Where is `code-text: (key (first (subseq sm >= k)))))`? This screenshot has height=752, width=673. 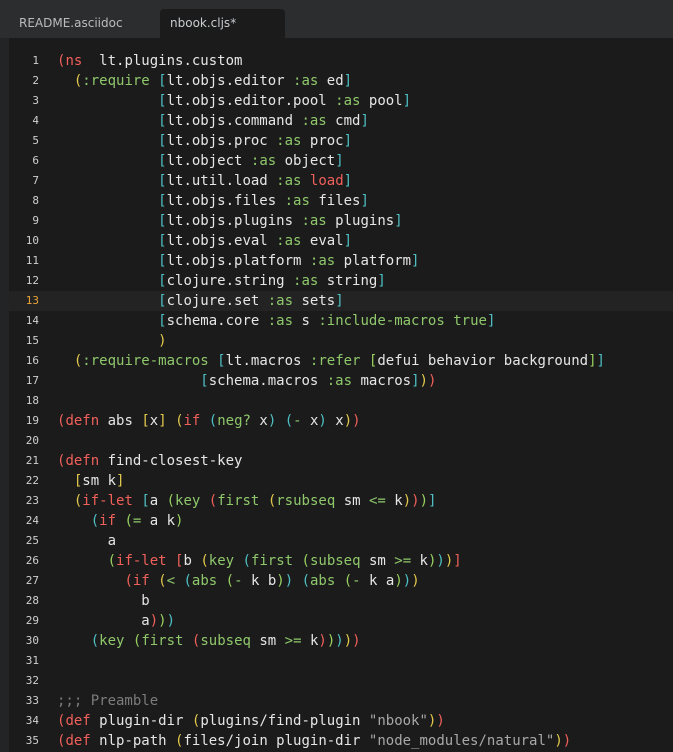 code-text: (key (first (subseq sm >= k))))) is located at coordinates (209, 641).